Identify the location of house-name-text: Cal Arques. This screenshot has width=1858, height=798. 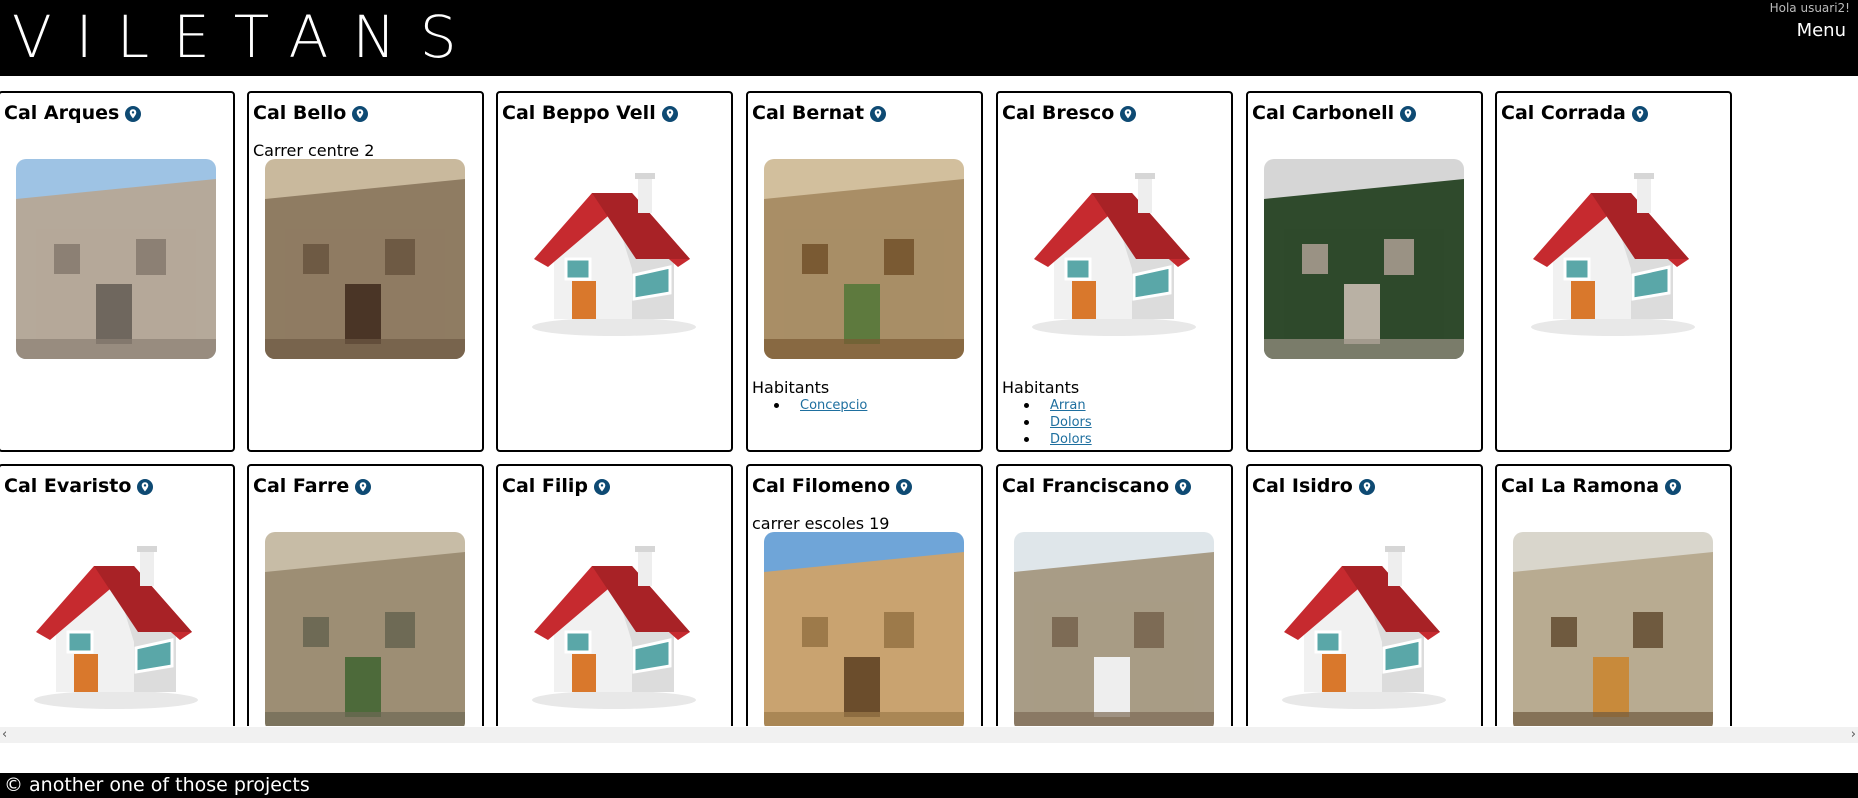
(62, 113).